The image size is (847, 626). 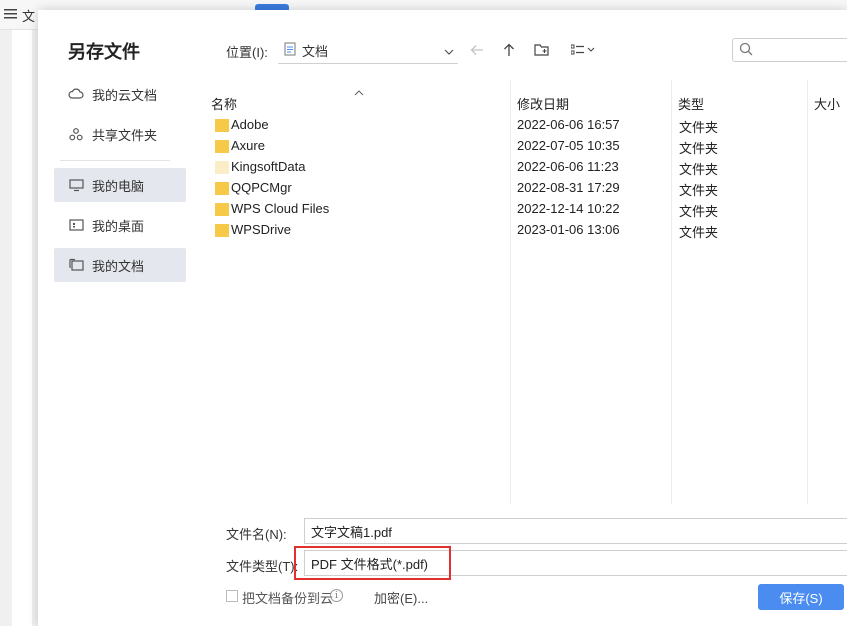 I want to click on arrow-up-icon, so click(x=509, y=51).